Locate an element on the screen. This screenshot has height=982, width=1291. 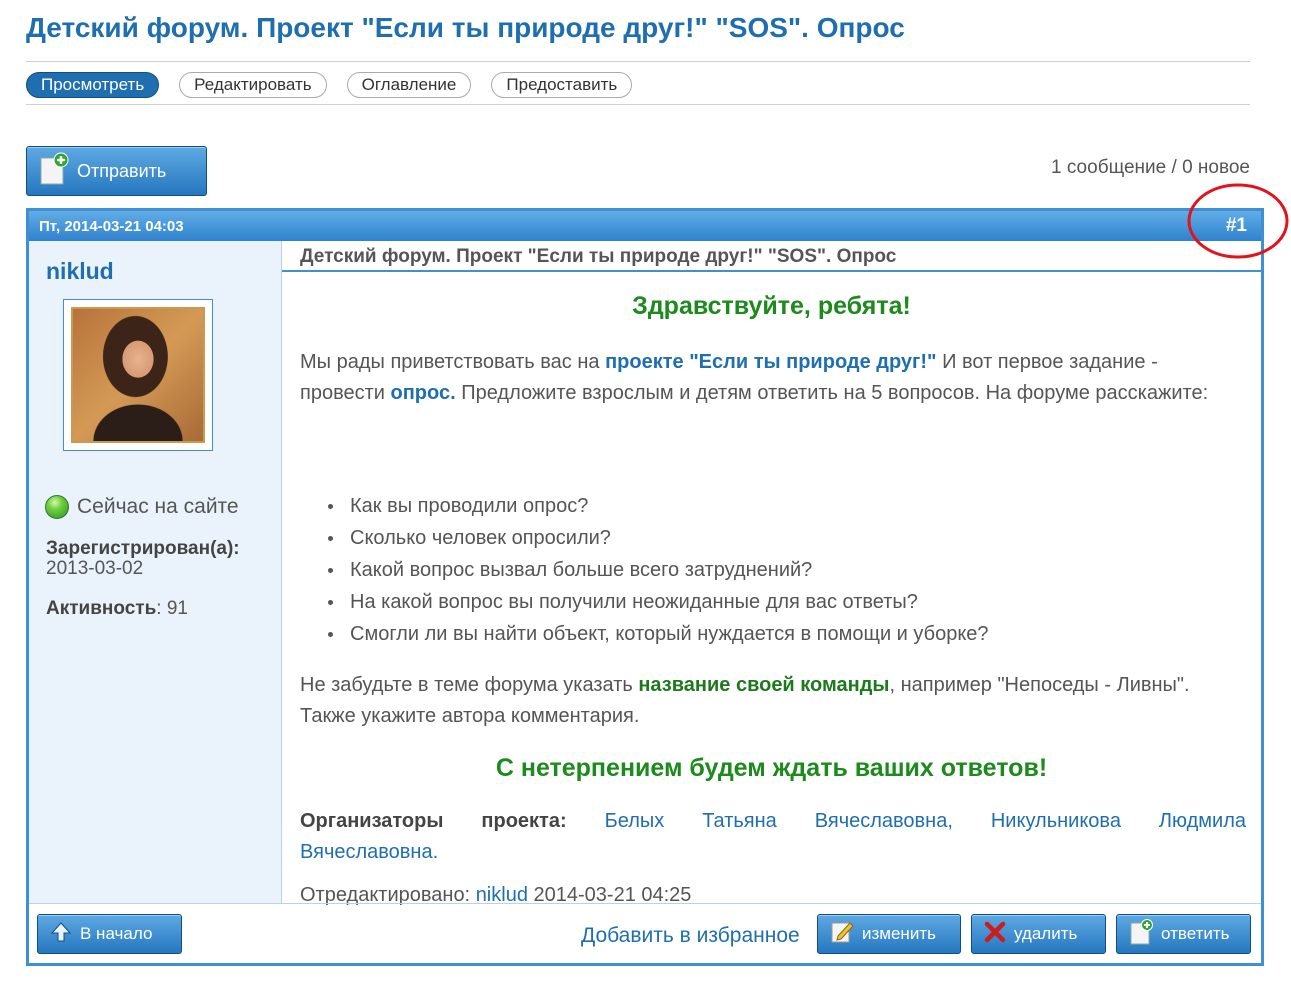
highlight-circle is located at coordinates (1238, 221).